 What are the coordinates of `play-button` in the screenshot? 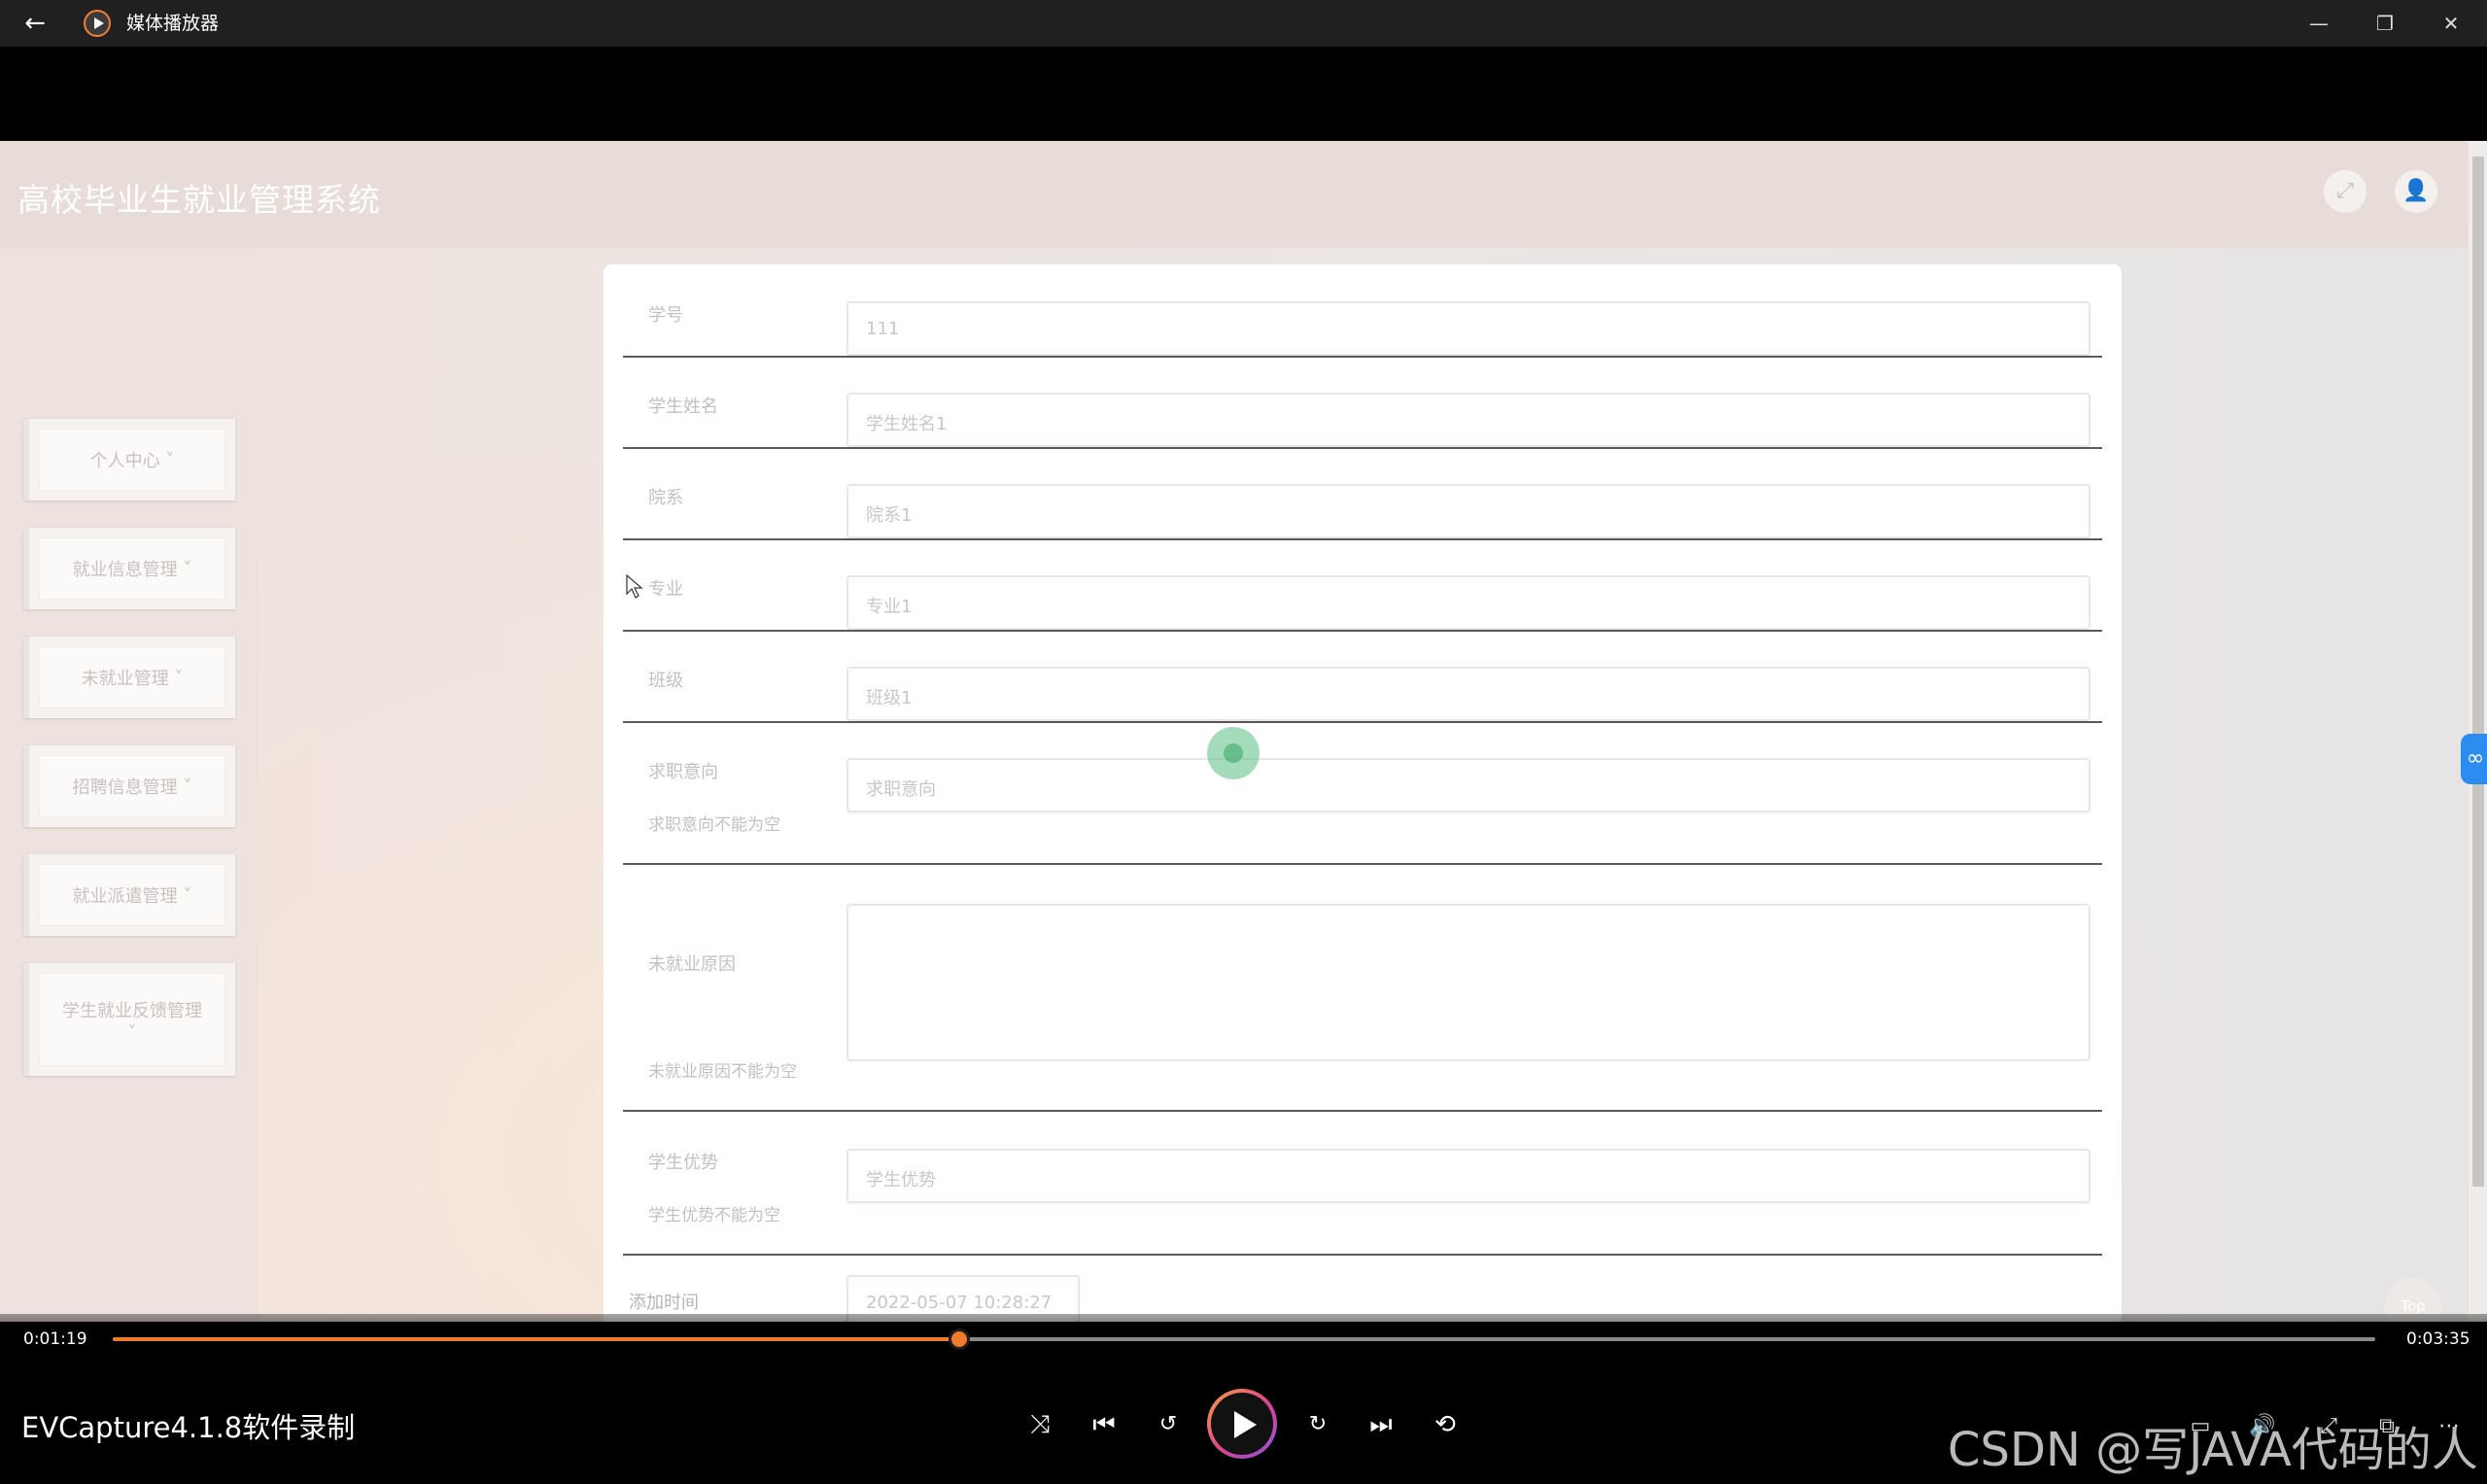 It's located at (1242, 1424).